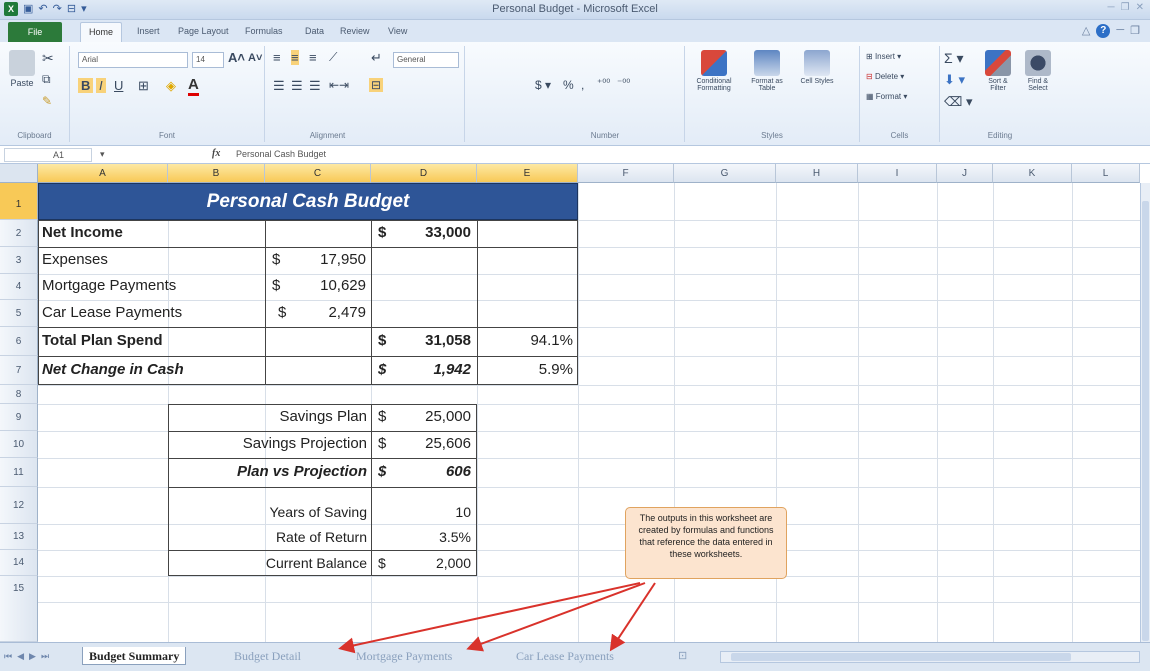 The height and width of the screenshot is (671, 1150). Describe the element at coordinates (277, 57) in the screenshot. I see `align-top-icon: ≡` at that location.